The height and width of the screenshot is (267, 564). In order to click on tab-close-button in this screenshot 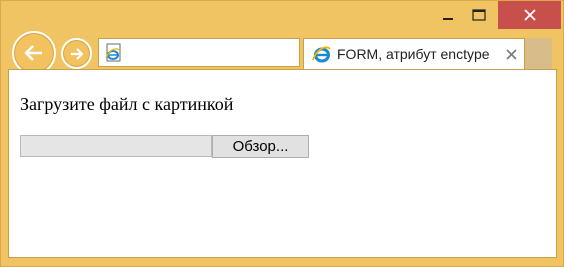, I will do `click(511, 54)`.